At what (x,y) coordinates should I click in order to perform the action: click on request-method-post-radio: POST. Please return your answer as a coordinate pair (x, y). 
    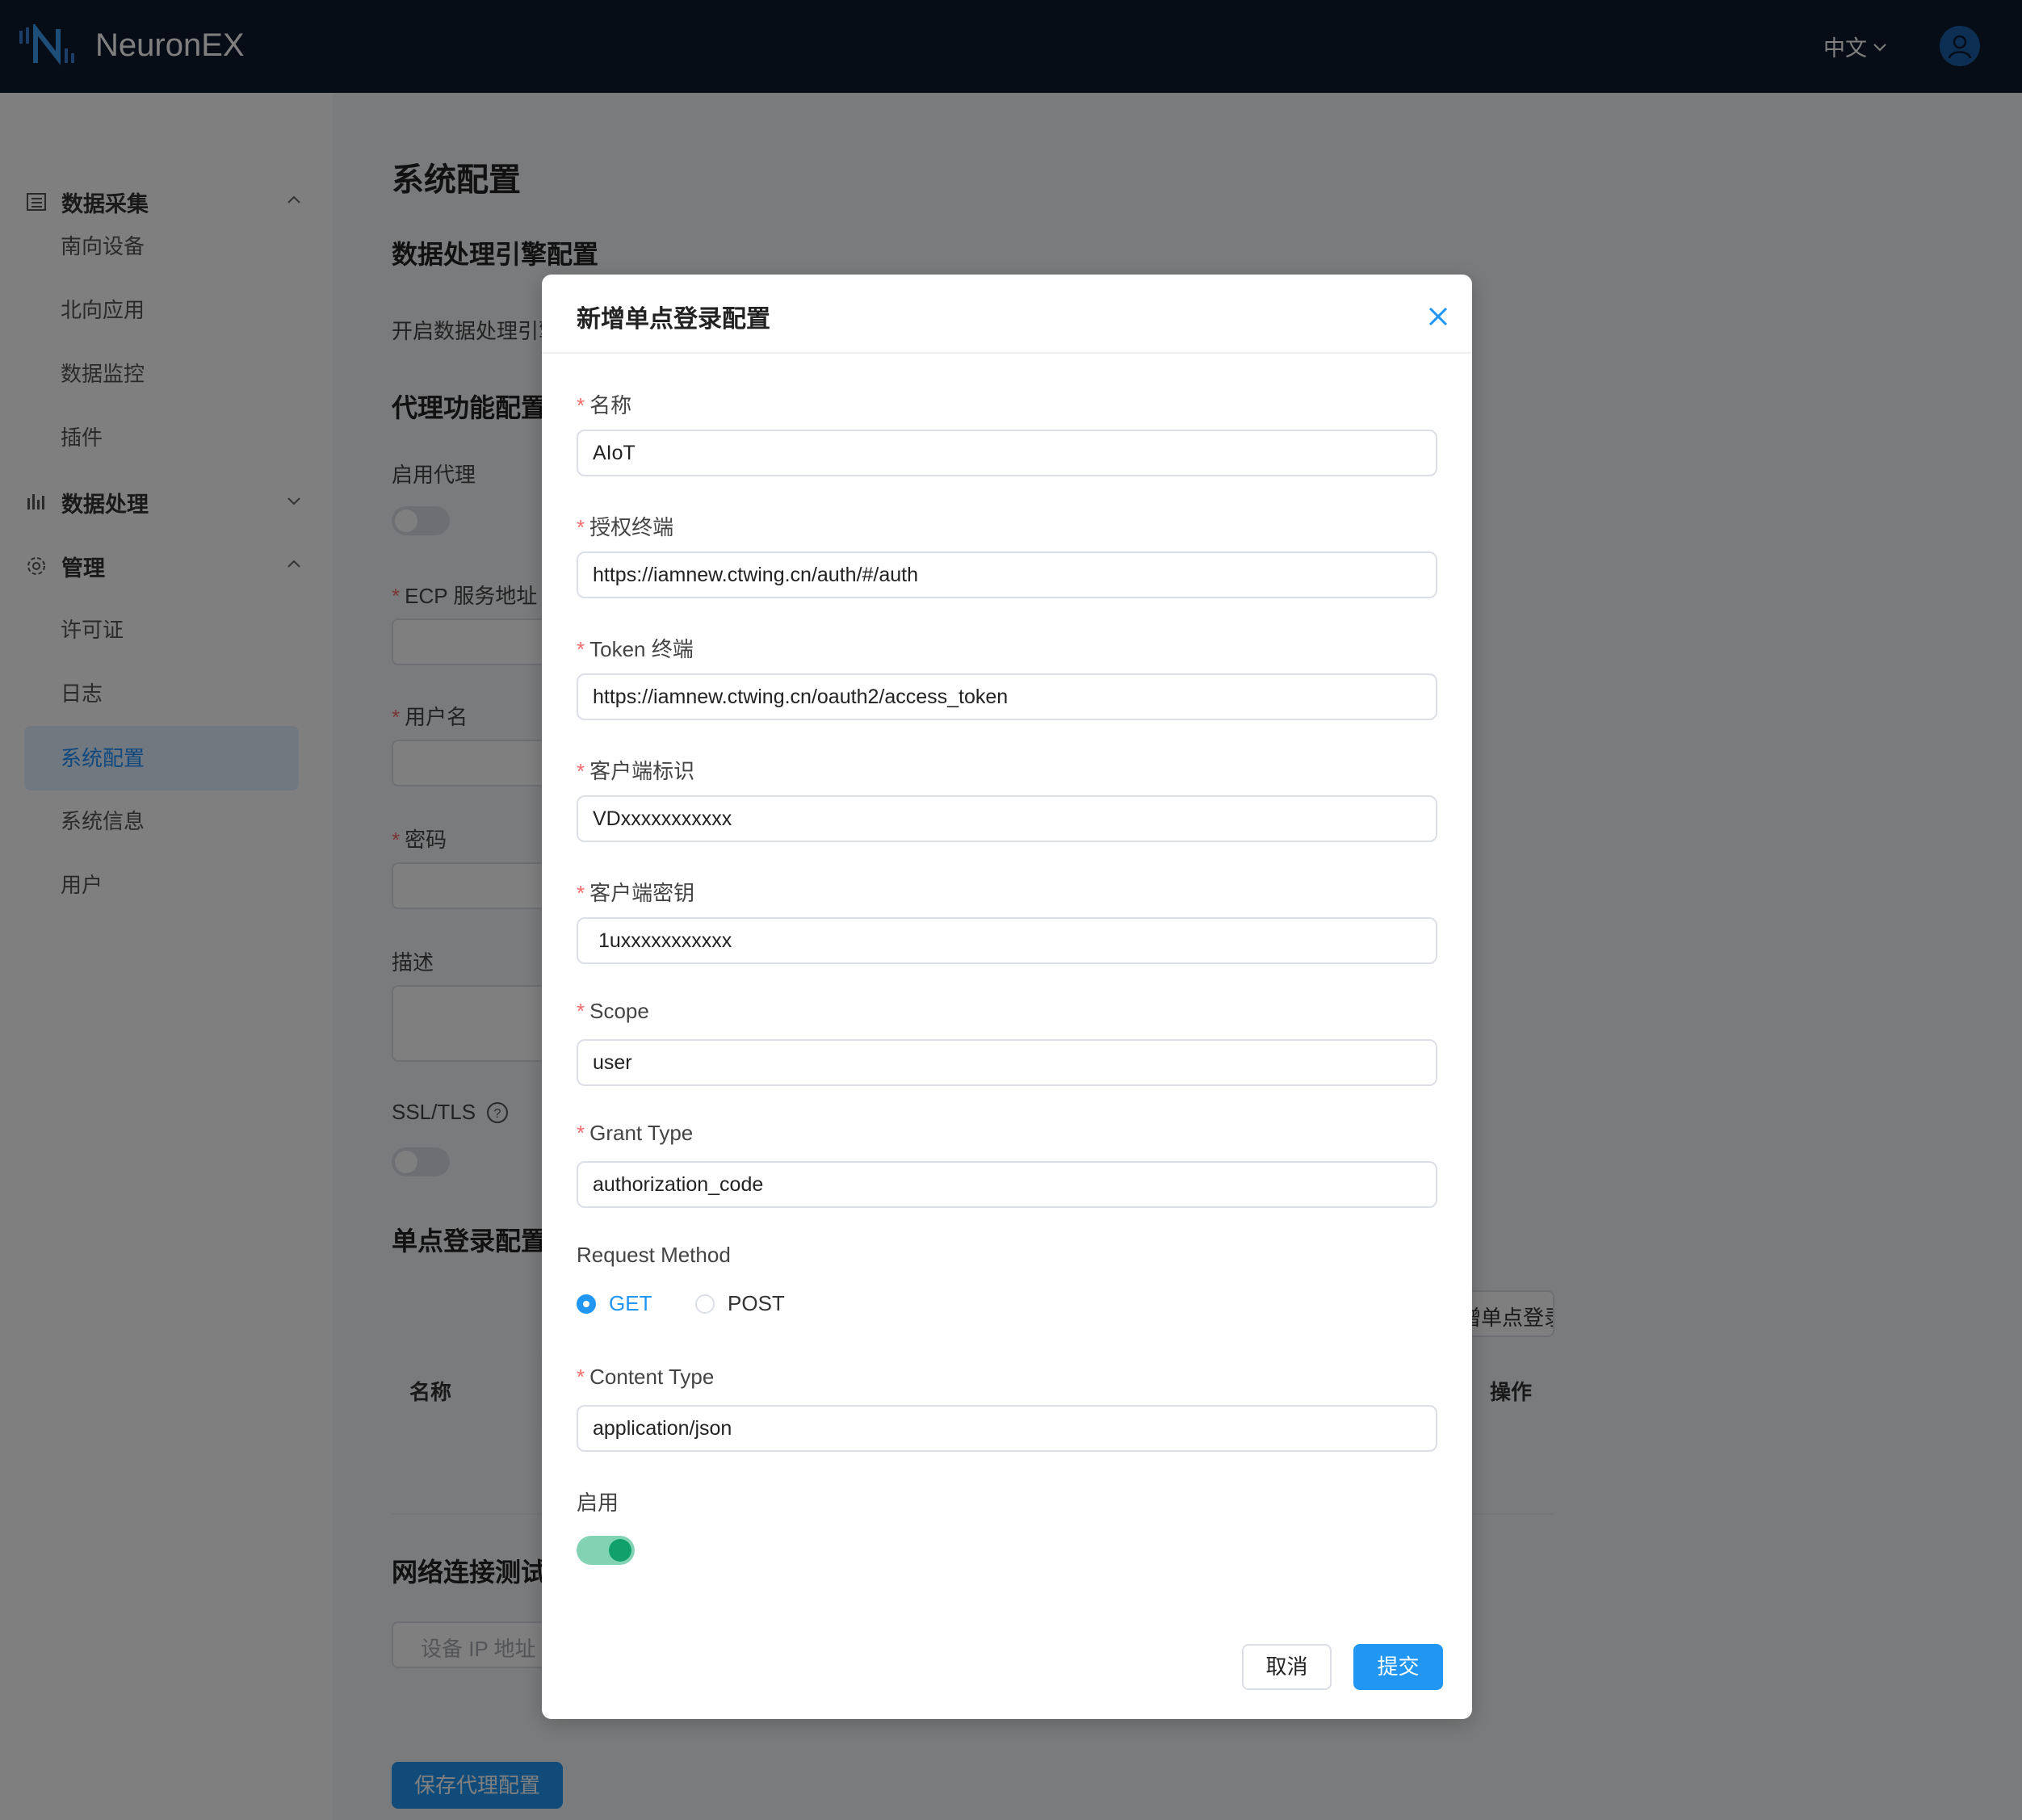
    Looking at the image, I should click on (740, 1303).